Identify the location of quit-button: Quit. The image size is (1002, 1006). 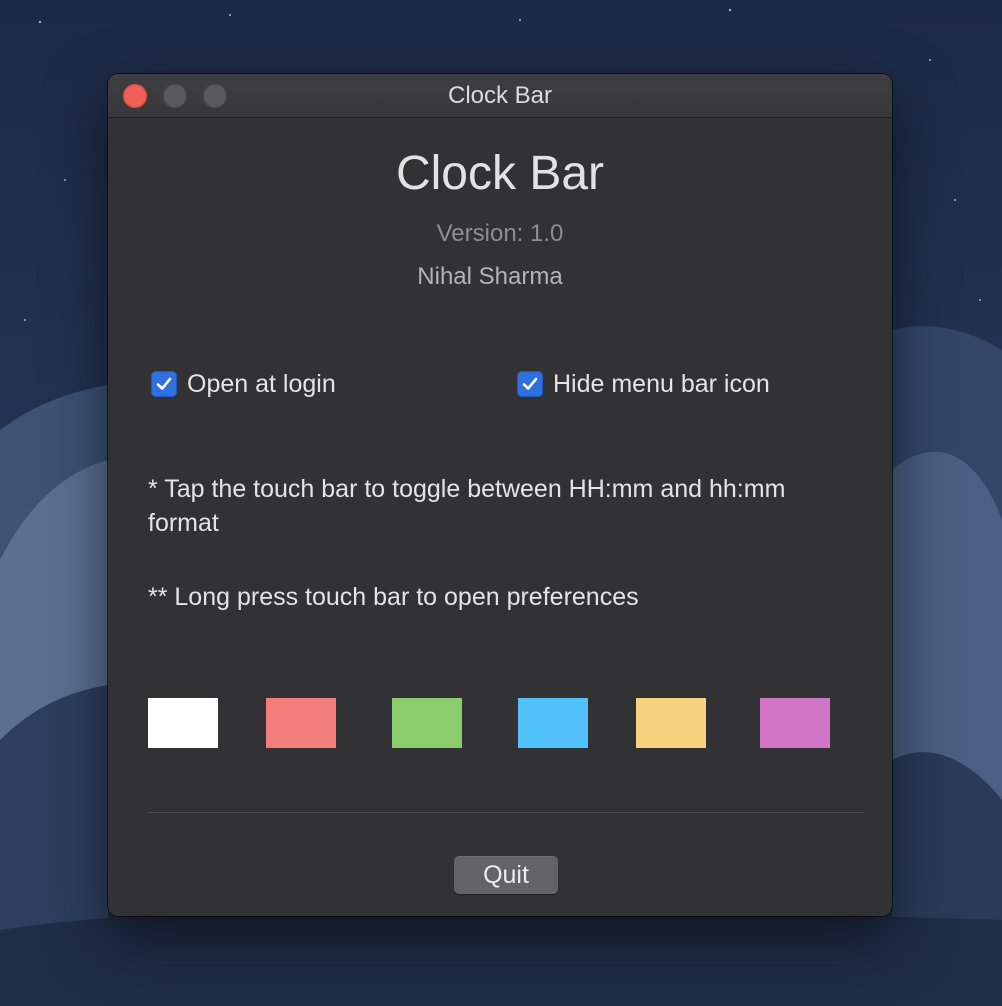
(506, 875).